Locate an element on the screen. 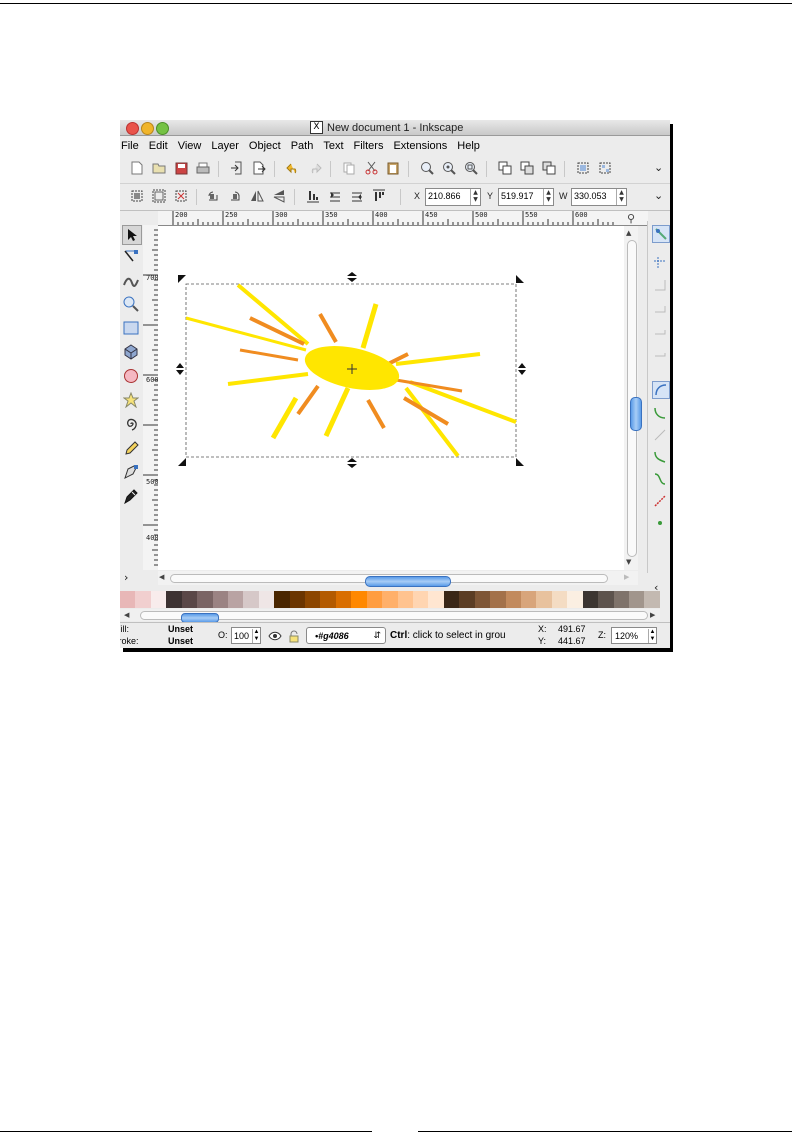 The height and width of the screenshot is (1142, 792). menu-object: Object is located at coordinates (265, 146).